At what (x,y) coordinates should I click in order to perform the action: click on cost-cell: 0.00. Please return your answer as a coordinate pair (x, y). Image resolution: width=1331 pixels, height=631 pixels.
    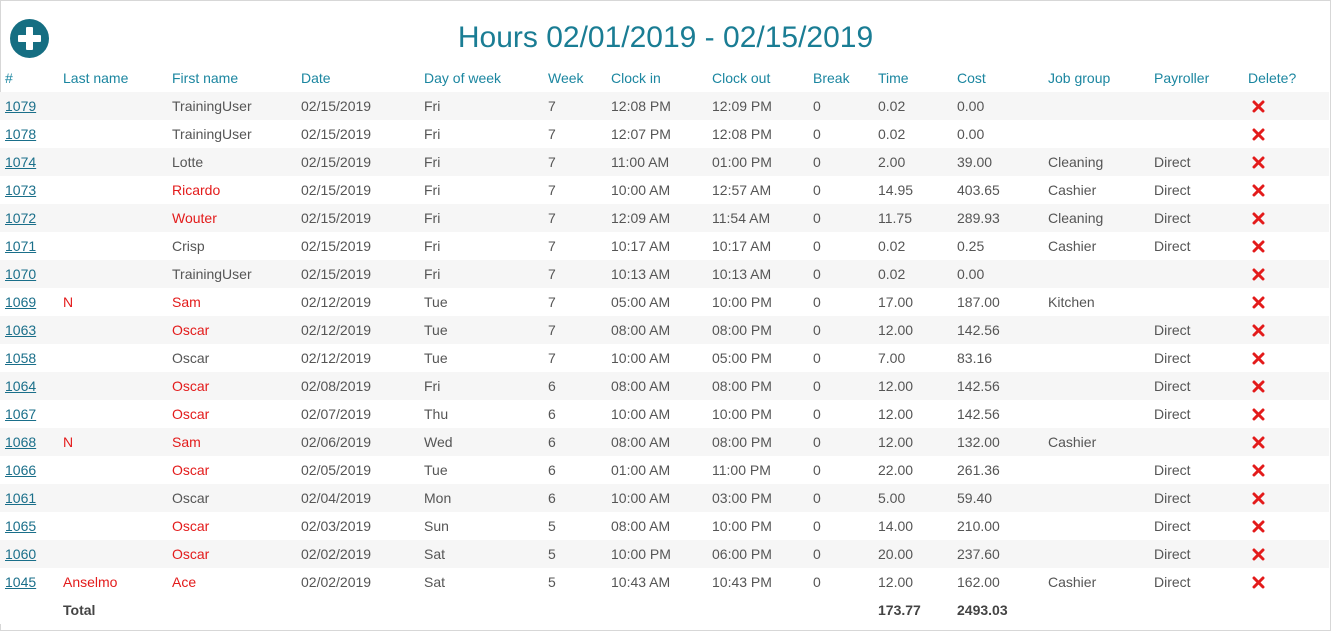
    Looking at the image, I should click on (1002, 274).